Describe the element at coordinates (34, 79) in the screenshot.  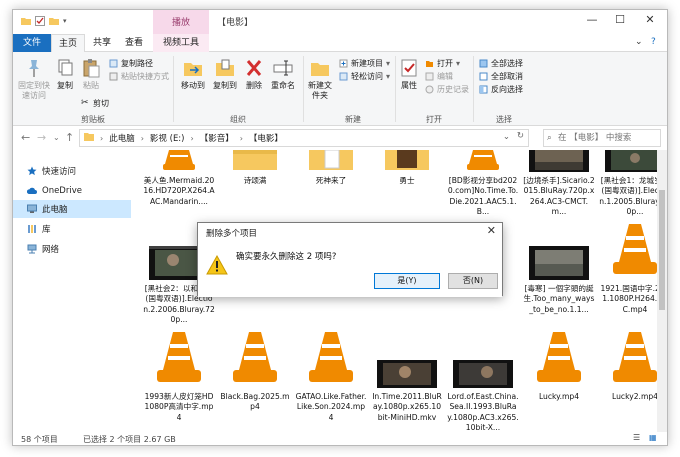
I see `pin-quick-access-button: 固定到快速访问` at that location.